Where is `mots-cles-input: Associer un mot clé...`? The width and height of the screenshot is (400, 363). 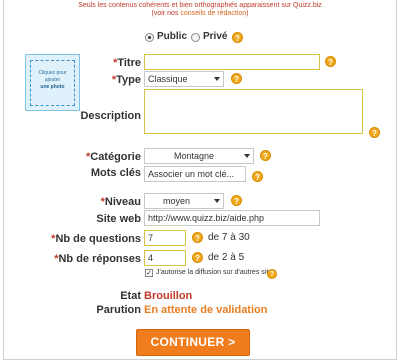 mots-cles-input: Associer un mot clé... is located at coordinates (195, 174).